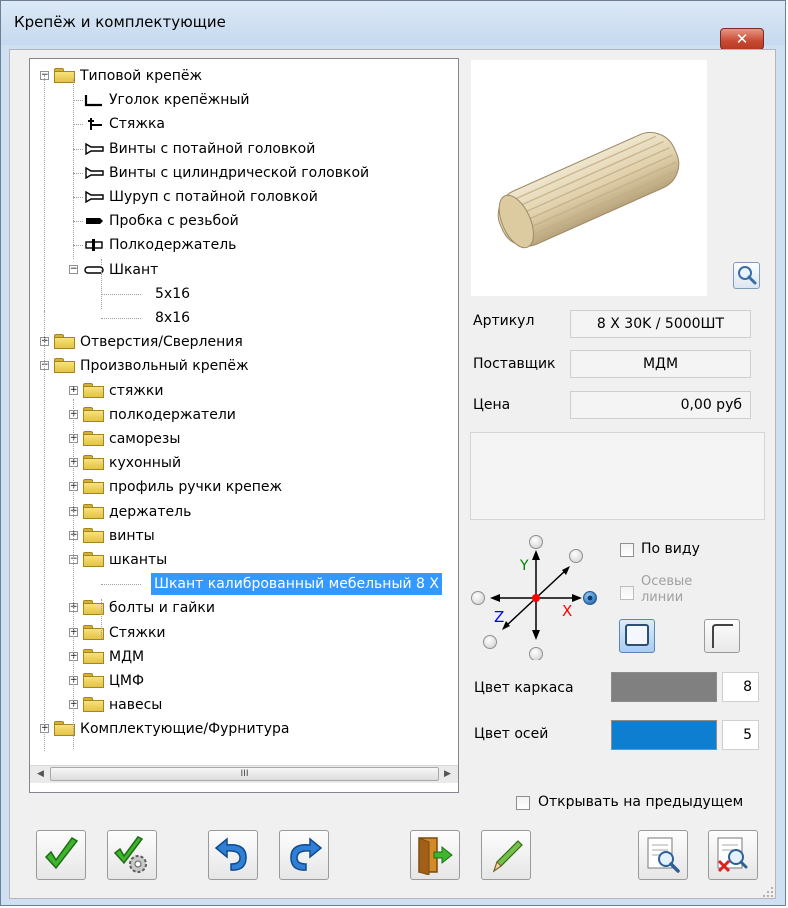 The height and width of the screenshot is (908, 788). What do you see at coordinates (137, 124) in the screenshot?
I see `tree-item-label: Стяжка` at bounding box center [137, 124].